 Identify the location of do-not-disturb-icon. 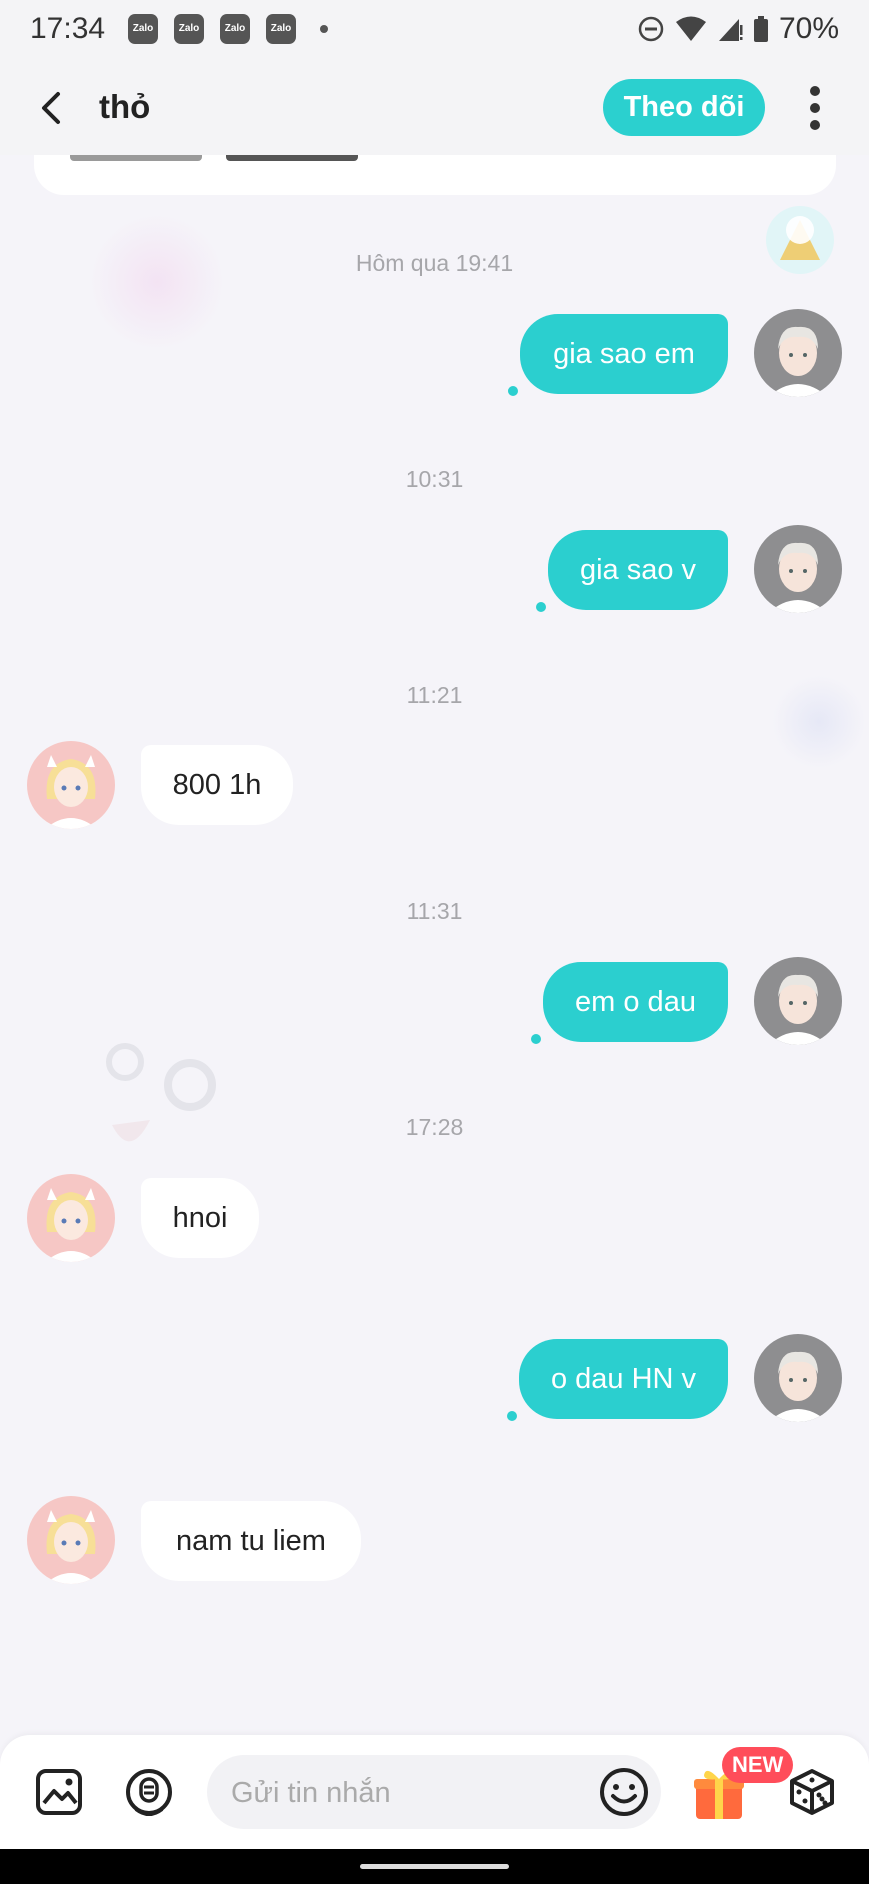
(651, 29).